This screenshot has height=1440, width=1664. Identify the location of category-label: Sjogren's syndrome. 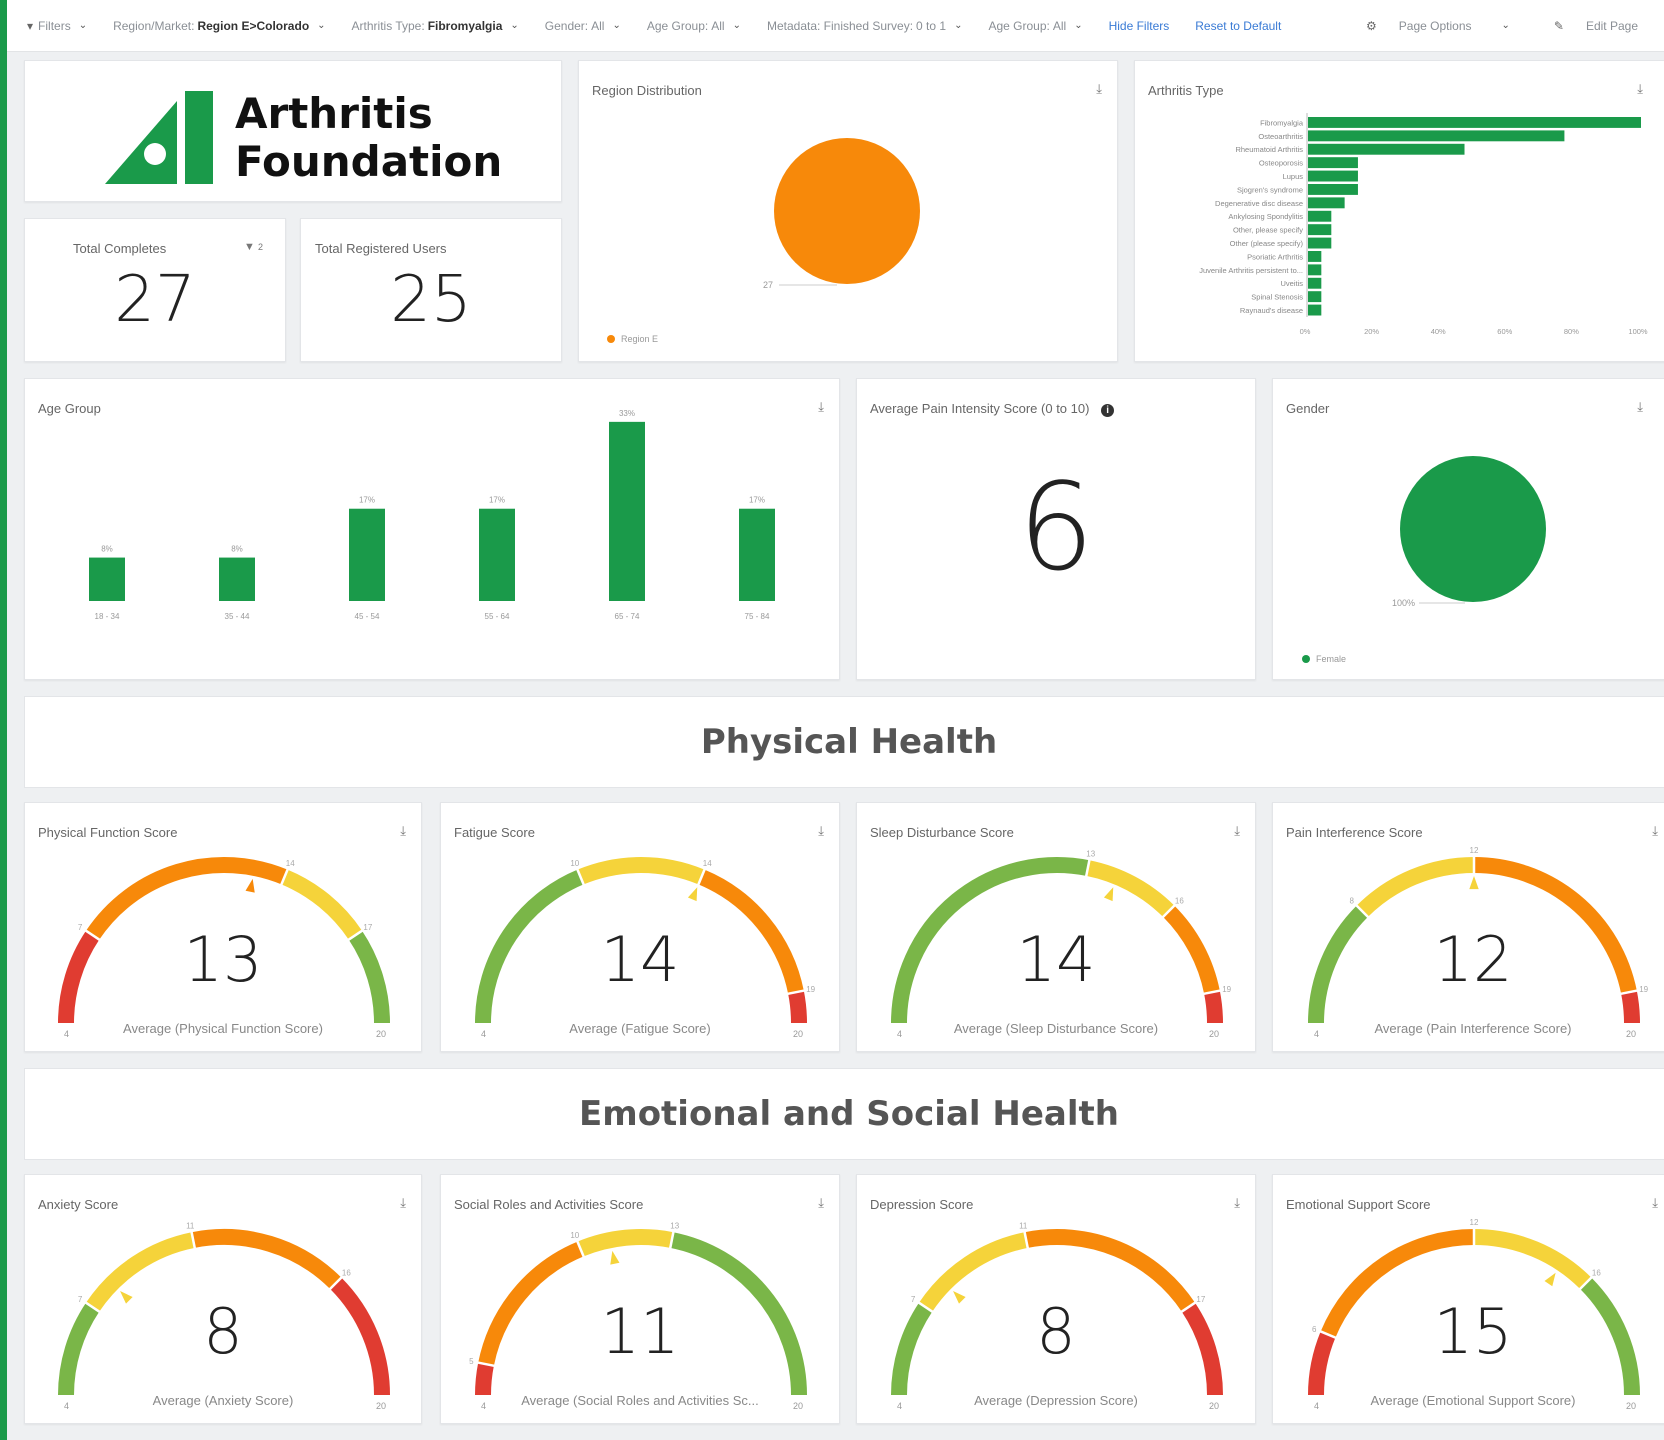
(1270, 189).